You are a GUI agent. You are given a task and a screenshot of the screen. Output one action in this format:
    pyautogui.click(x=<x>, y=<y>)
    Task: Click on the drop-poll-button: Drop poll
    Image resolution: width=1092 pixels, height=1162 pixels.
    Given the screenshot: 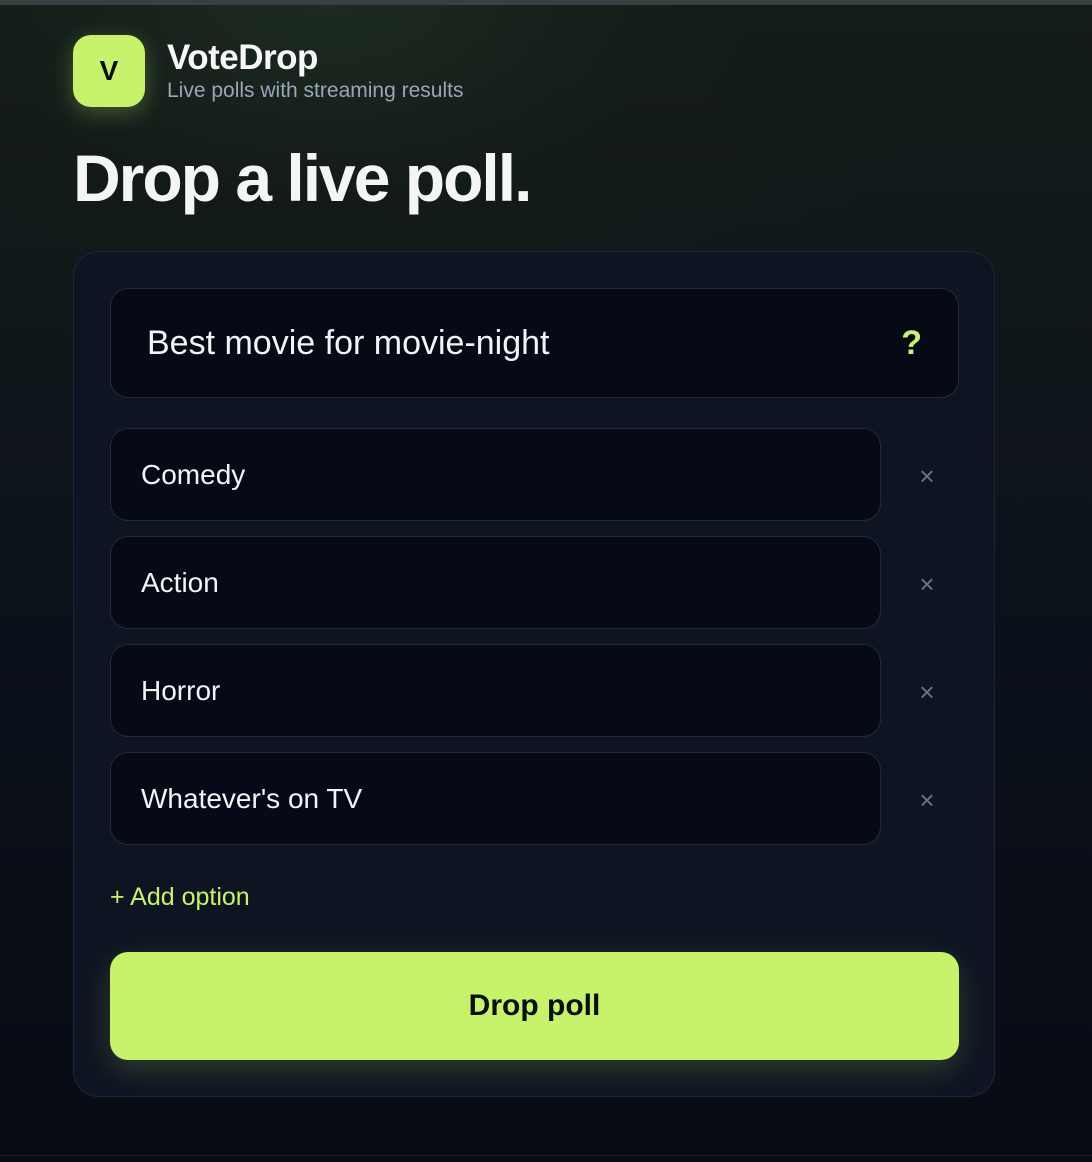 What is the action you would take?
    pyautogui.click(x=534, y=1006)
    